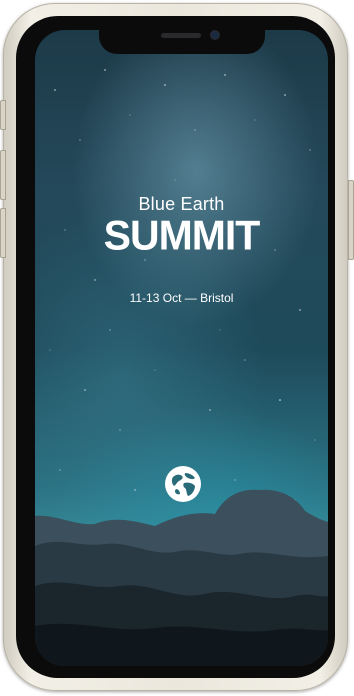 This screenshot has width=354, height=696. Describe the element at coordinates (3, 115) in the screenshot. I see `silent-switch` at that location.